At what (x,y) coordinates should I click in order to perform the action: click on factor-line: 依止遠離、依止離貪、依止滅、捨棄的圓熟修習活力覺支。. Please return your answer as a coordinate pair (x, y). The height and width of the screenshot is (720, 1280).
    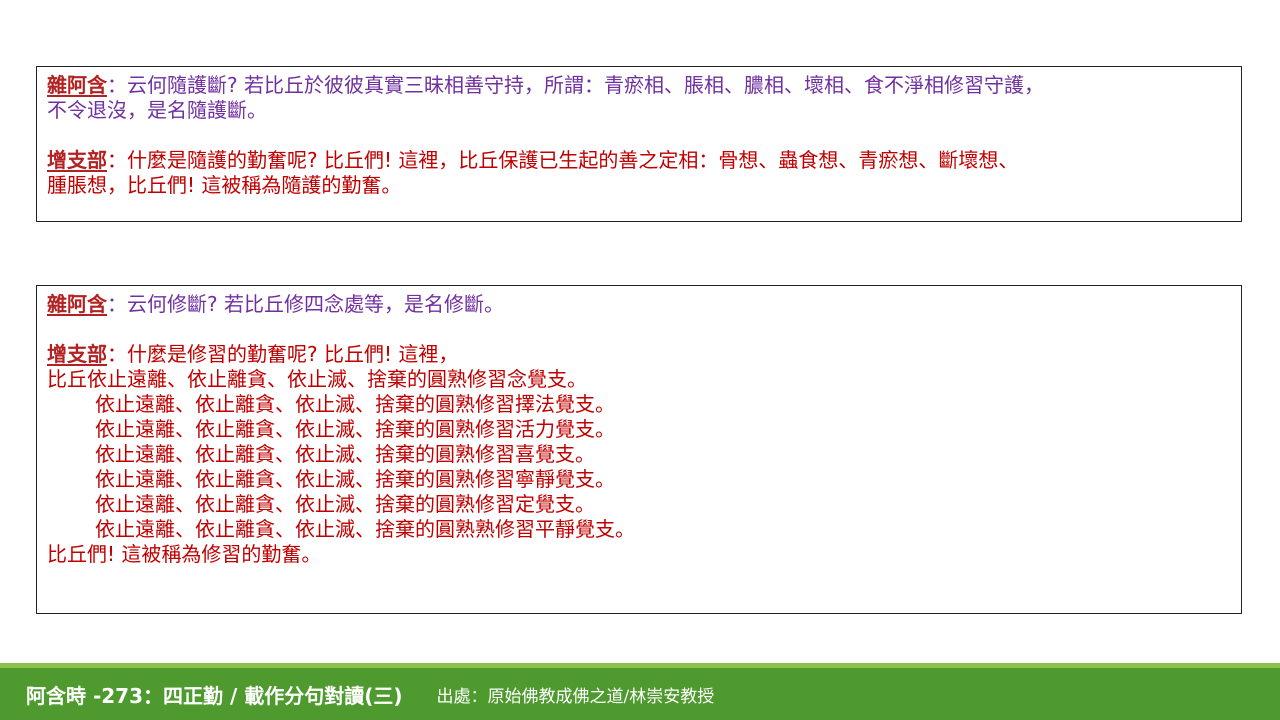
    Looking at the image, I should click on (355, 429).